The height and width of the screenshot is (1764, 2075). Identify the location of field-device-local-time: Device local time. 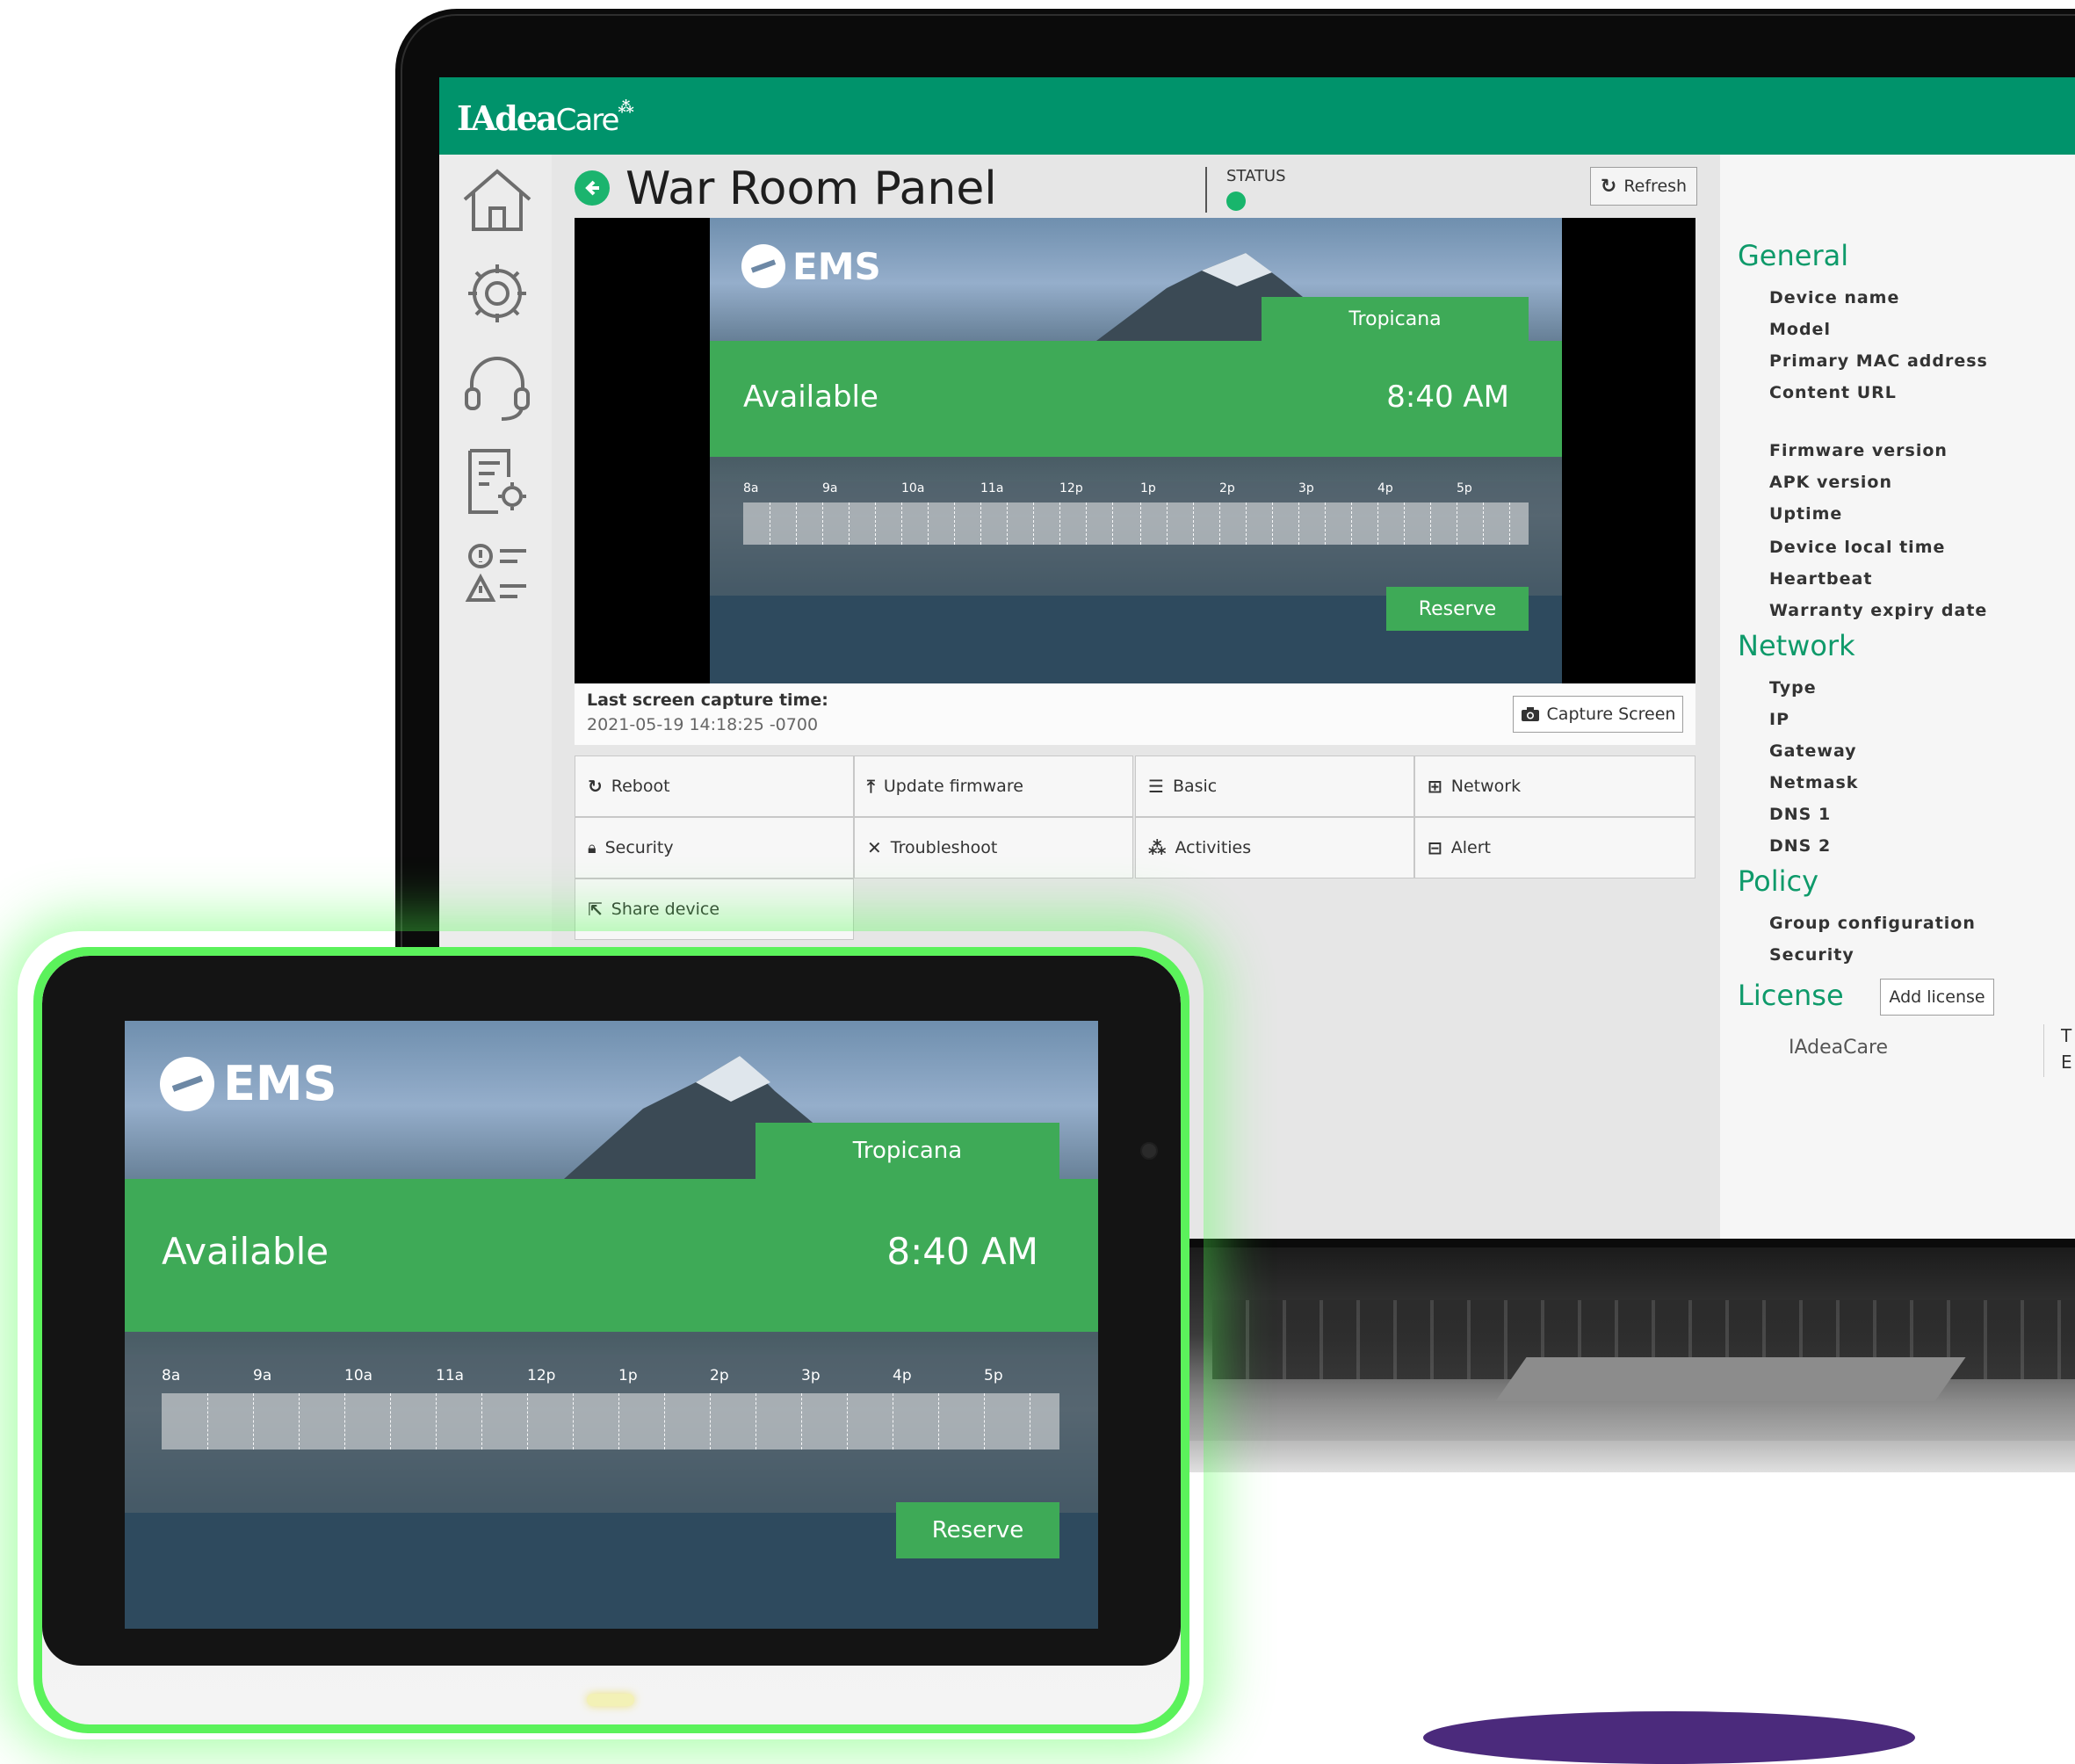
(1857, 547).